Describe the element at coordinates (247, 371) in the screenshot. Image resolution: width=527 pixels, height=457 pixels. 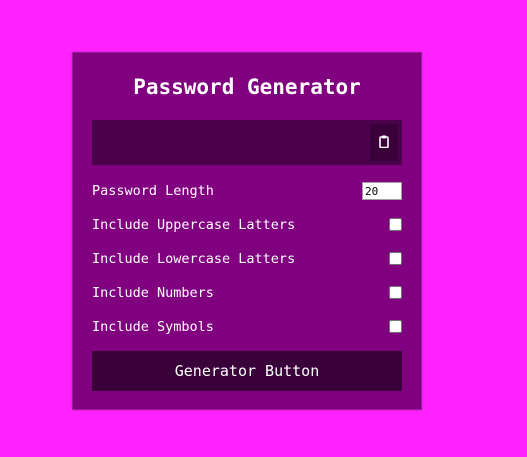
I see `generate-password-button: Generator Button` at that location.